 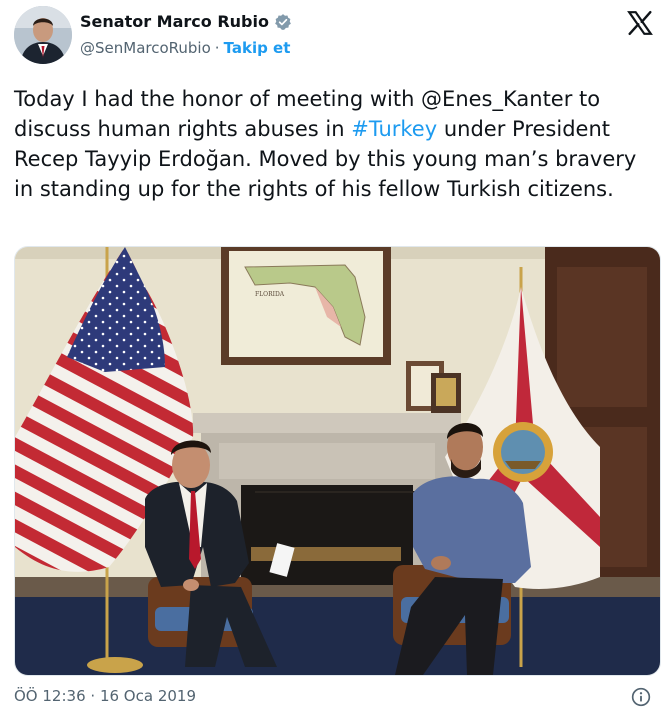 I want to click on handle-row: @SenMarcoRubio · Takip et, so click(x=185, y=48).